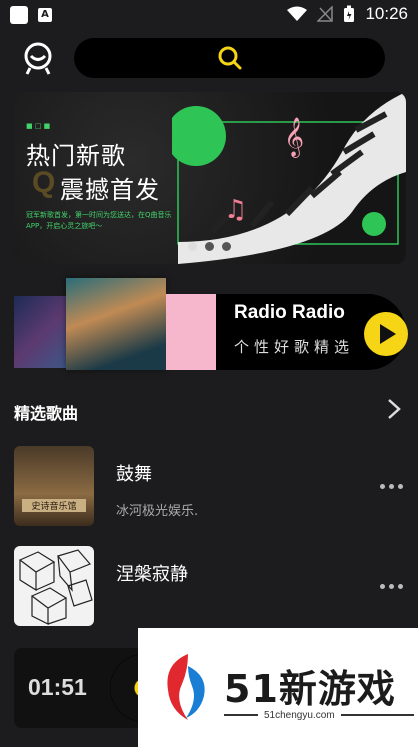  I want to click on section-more-button, so click(394, 409).